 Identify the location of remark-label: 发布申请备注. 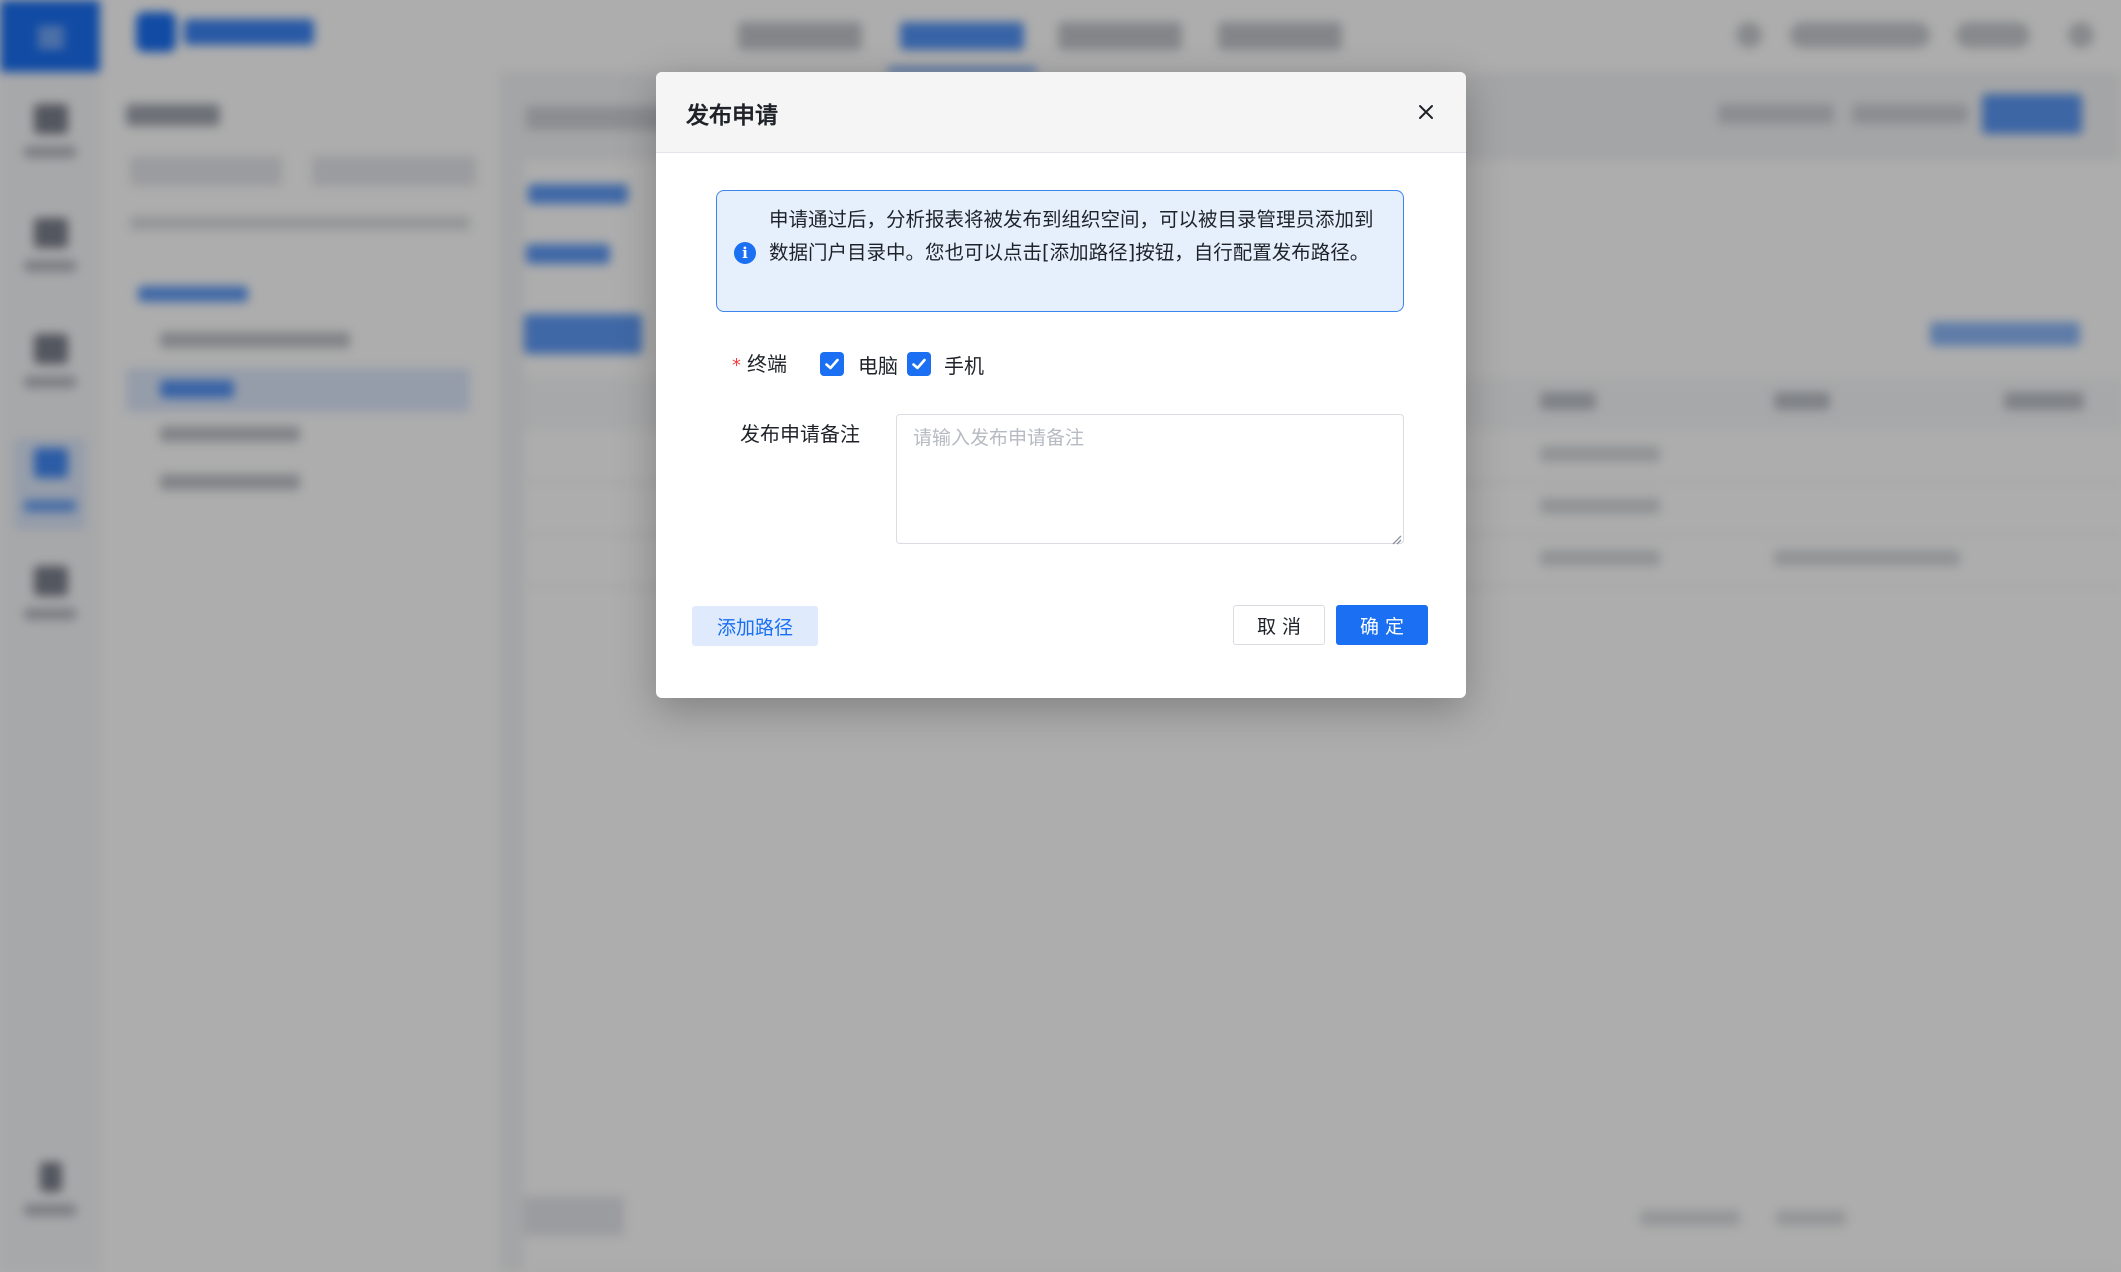
(800, 434).